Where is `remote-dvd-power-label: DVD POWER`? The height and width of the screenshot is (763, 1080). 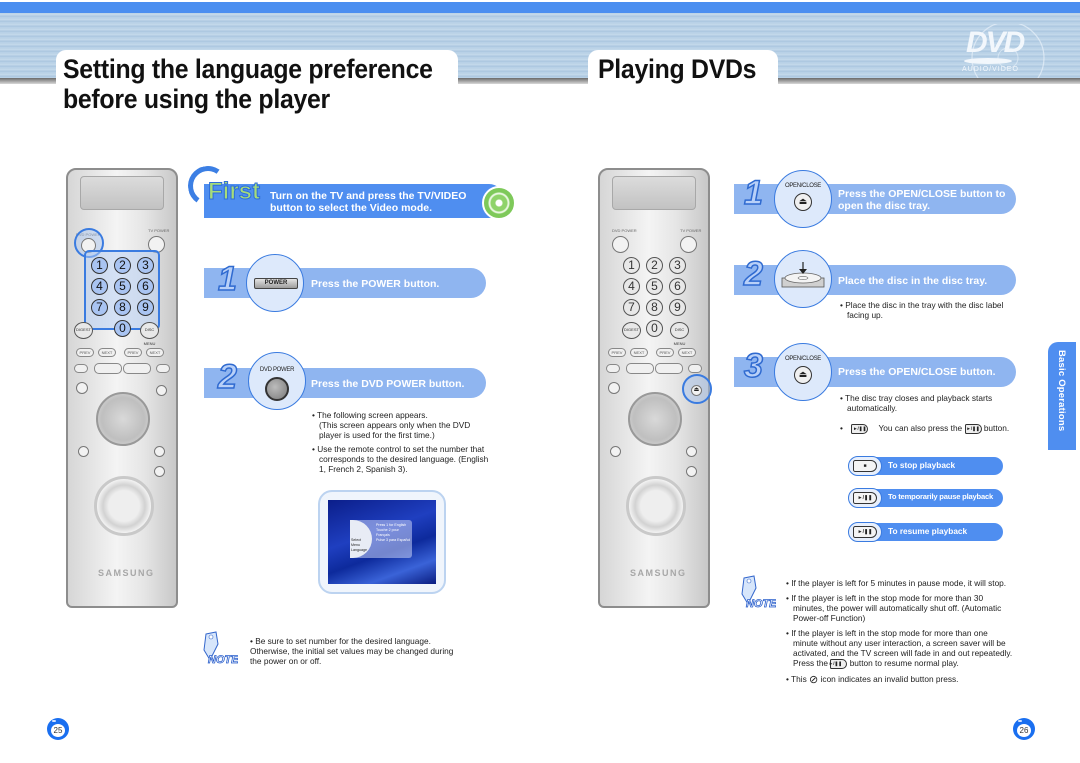
remote-dvd-power-label: DVD POWER is located at coordinates (624, 230).